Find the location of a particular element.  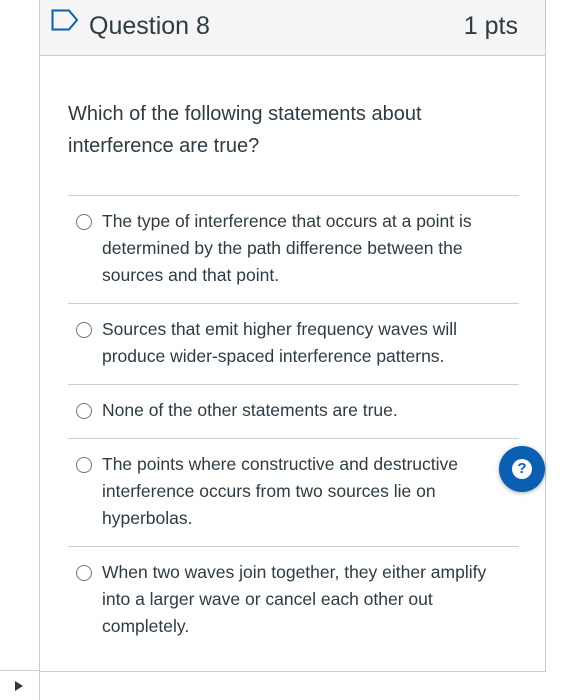

question-mark-icon: ? is located at coordinates (522, 469).